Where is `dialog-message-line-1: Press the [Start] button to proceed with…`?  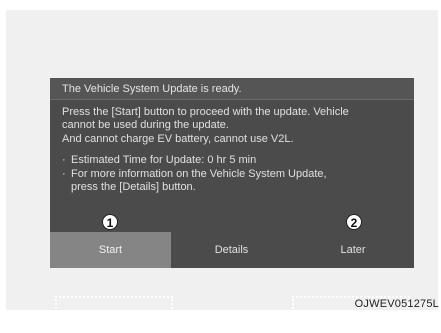 dialog-message-line-1: Press the [Start] button to proceed with… is located at coordinates (205, 112).